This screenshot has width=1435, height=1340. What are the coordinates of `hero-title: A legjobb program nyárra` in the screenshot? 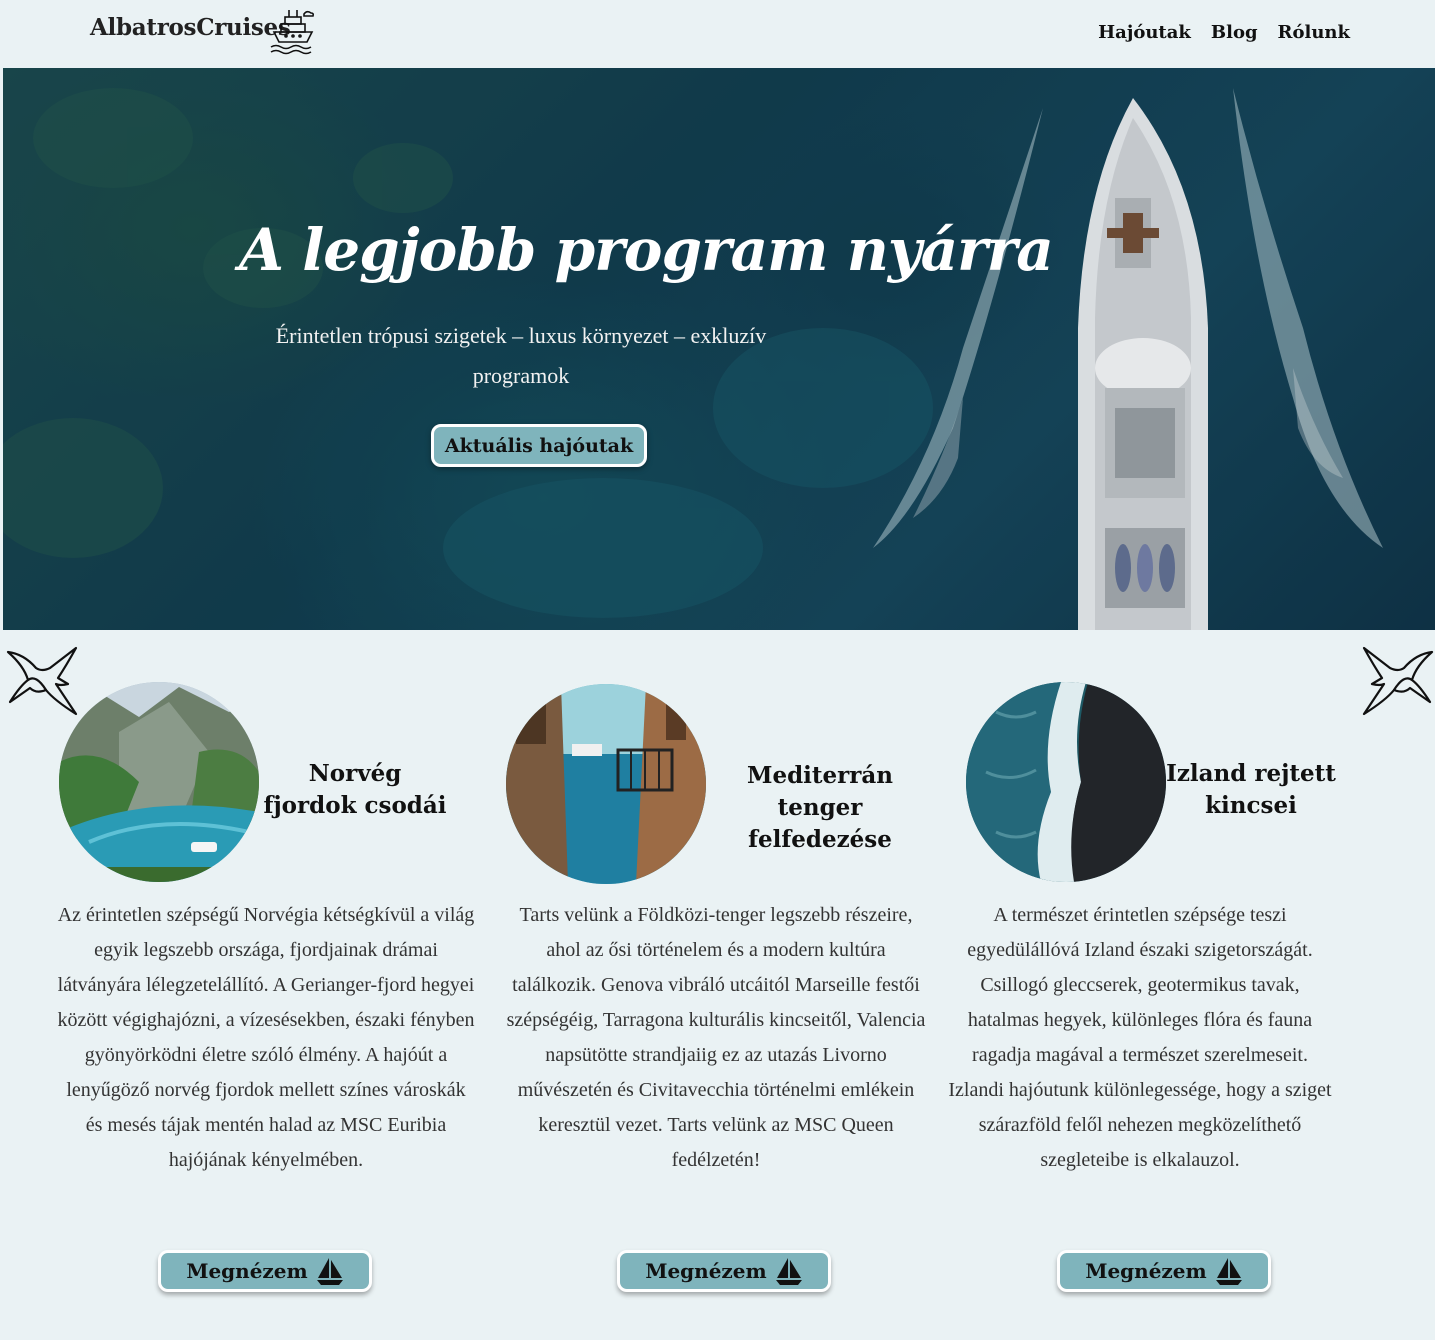 It's located at (646, 250).